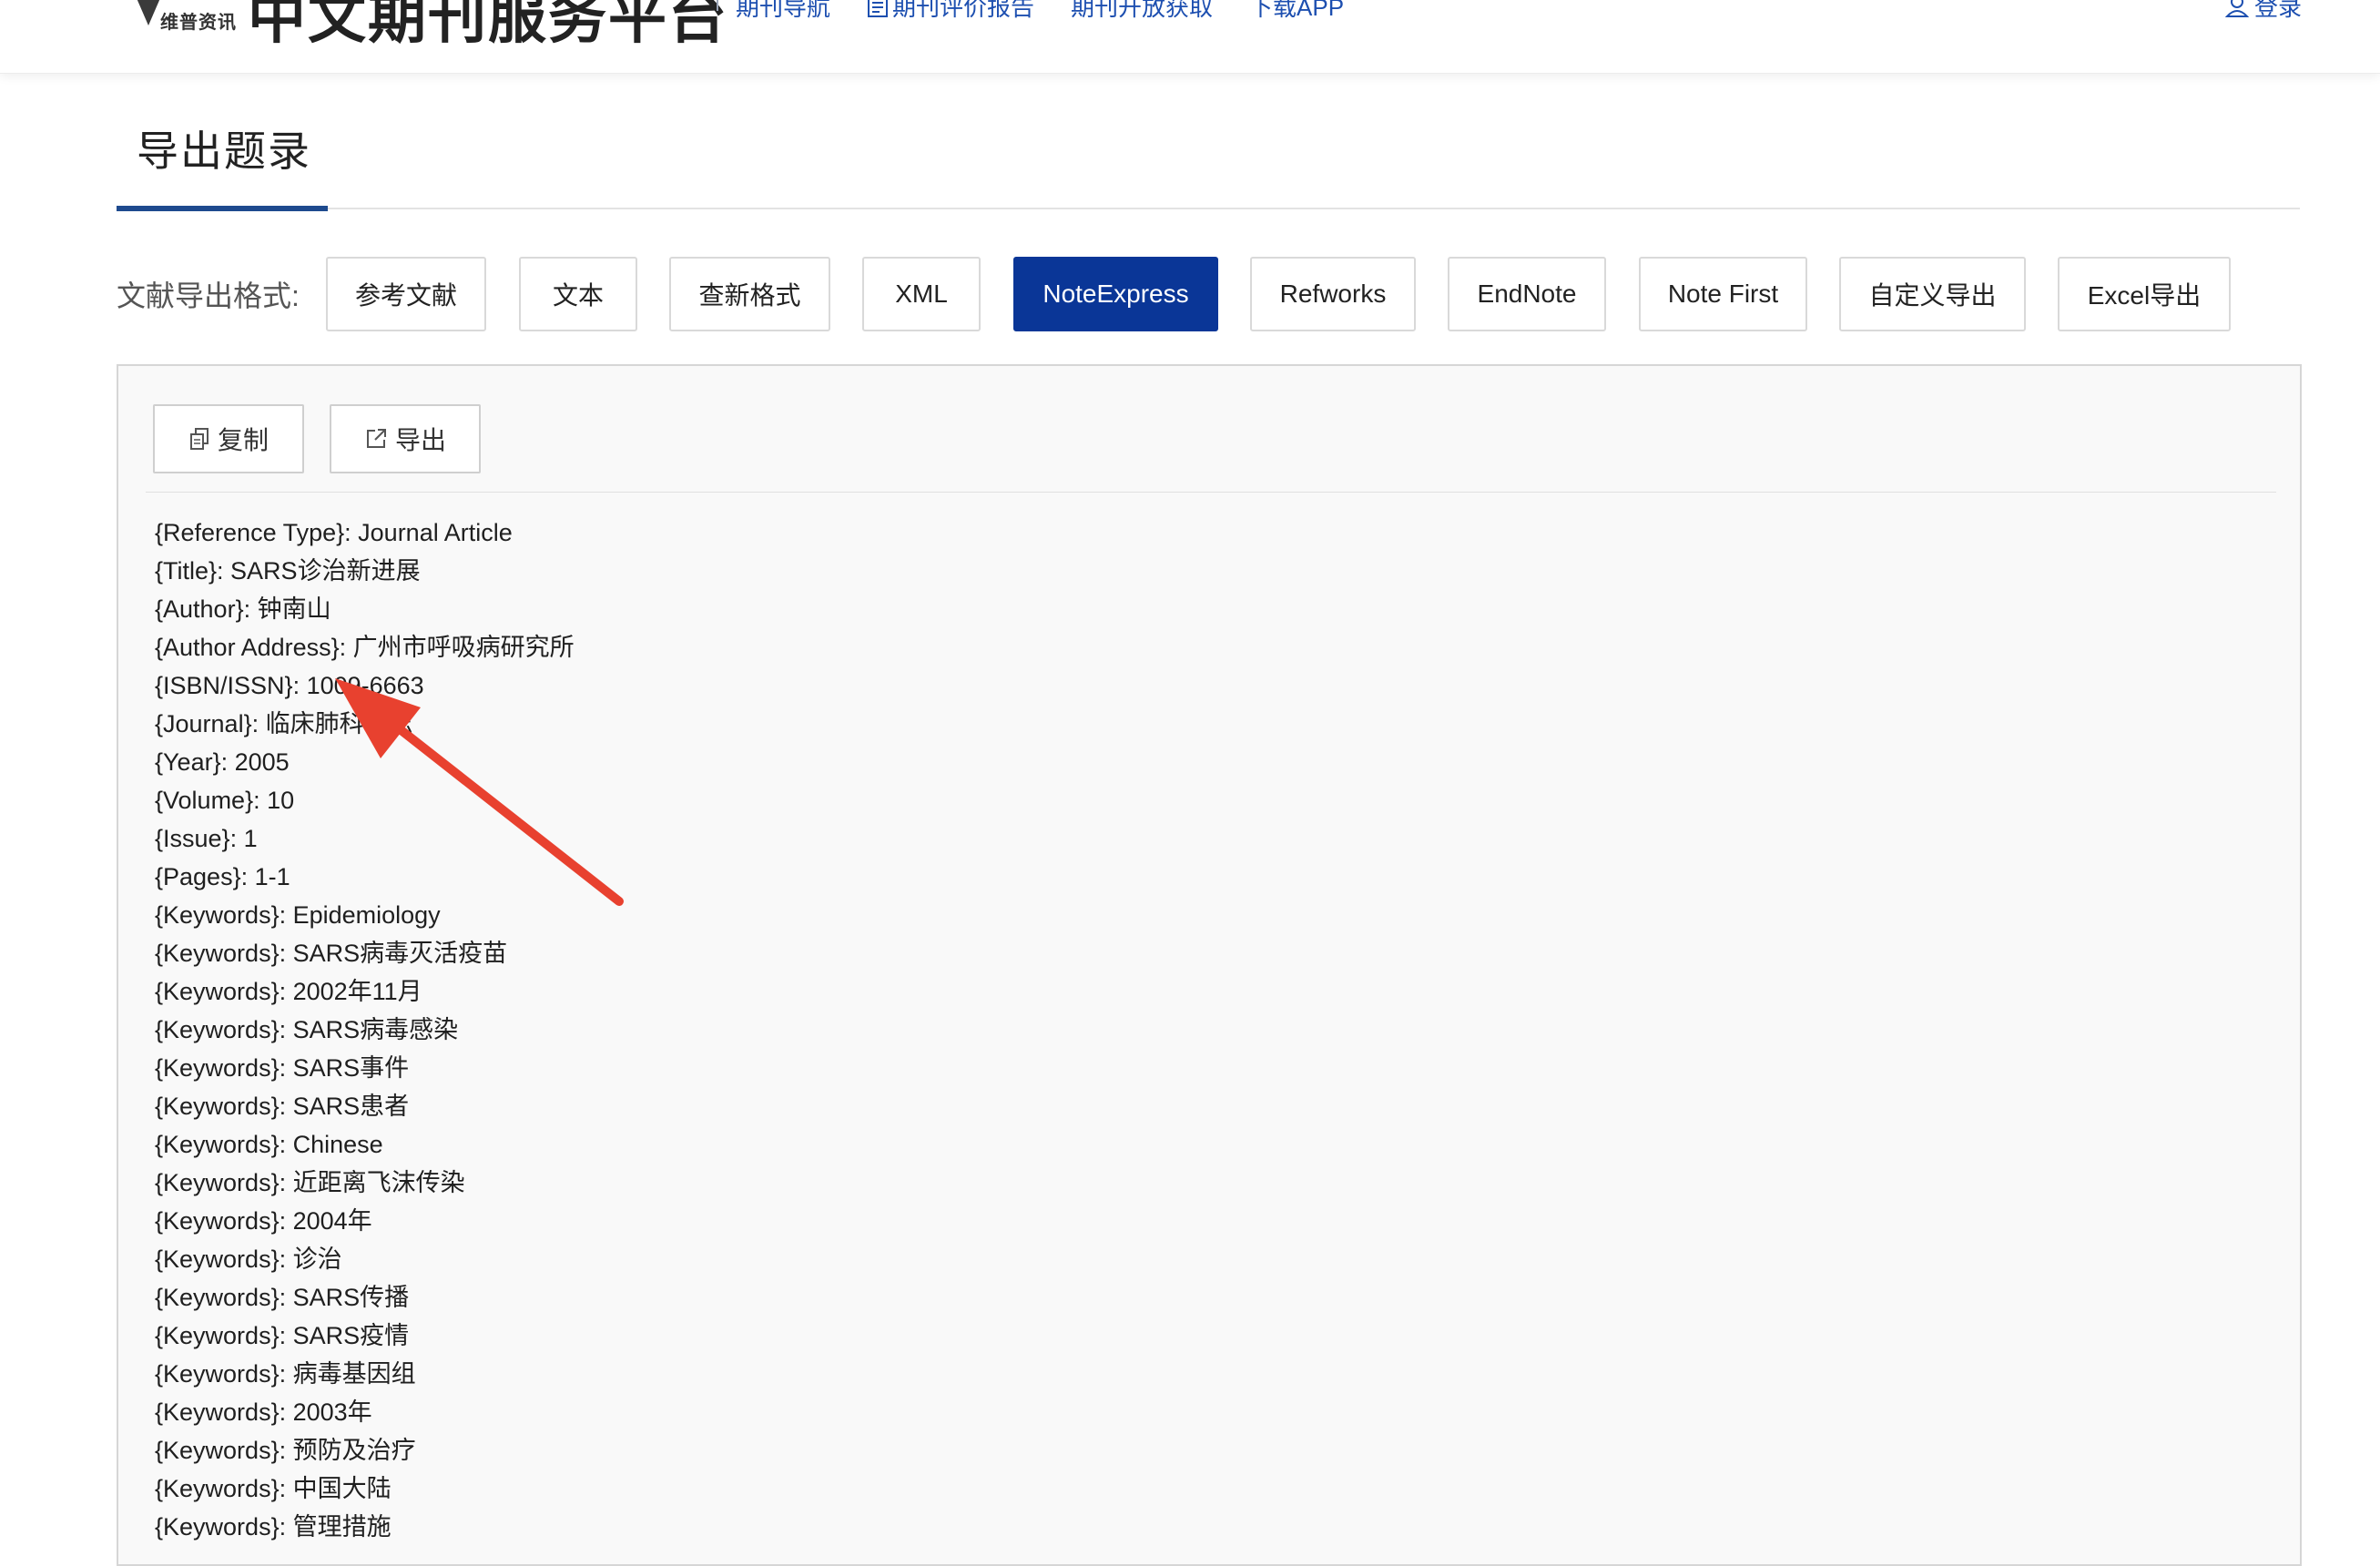 This screenshot has height=1566, width=2380. I want to click on record-line: {Keywords}: 诊治, so click(248, 1259).